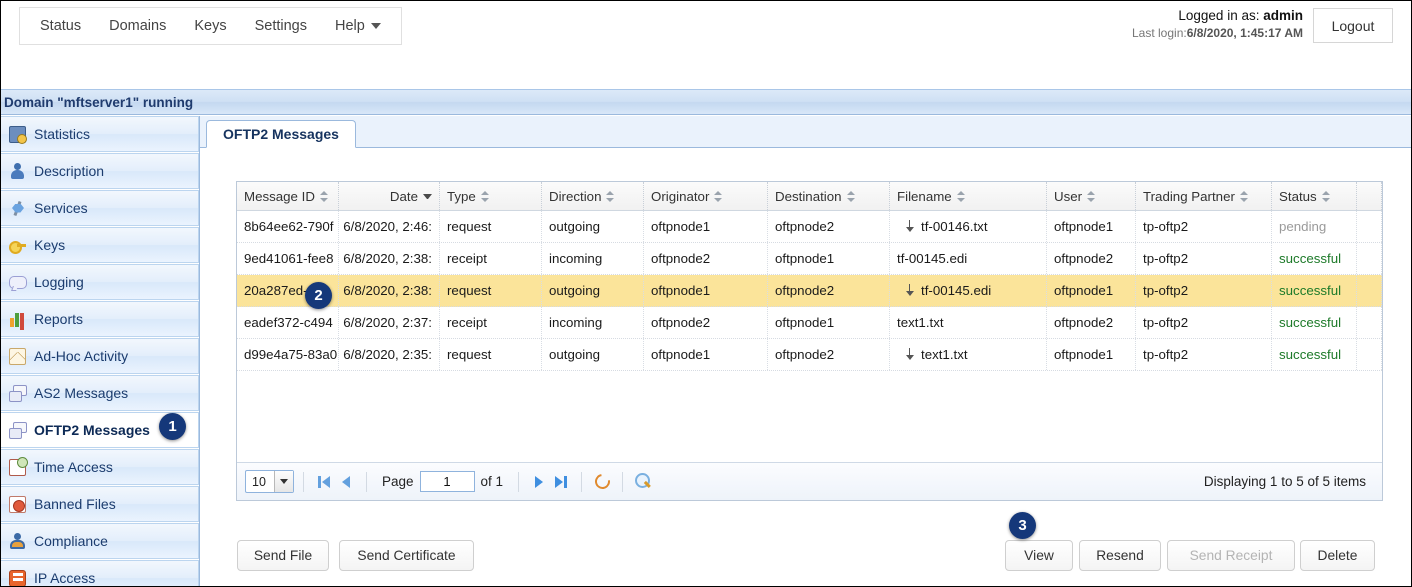 The image size is (1412, 587). Describe the element at coordinates (447, 481) in the screenshot. I see `page-number-input: 1` at that location.